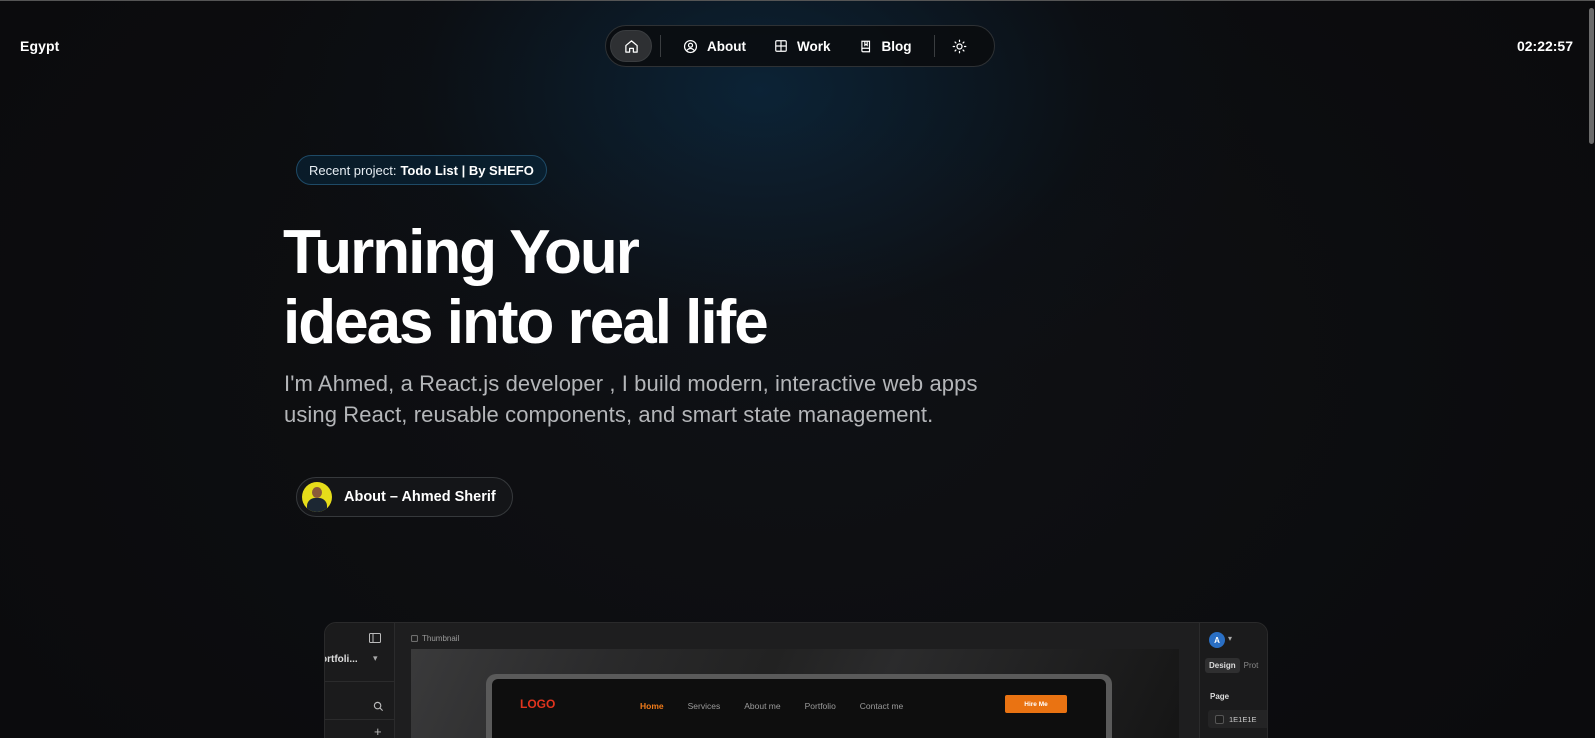 The width and height of the screenshot is (1595, 738). What do you see at coordinates (467, 170) in the screenshot?
I see `badge-project-name: Todo List | By SHEFO` at bounding box center [467, 170].